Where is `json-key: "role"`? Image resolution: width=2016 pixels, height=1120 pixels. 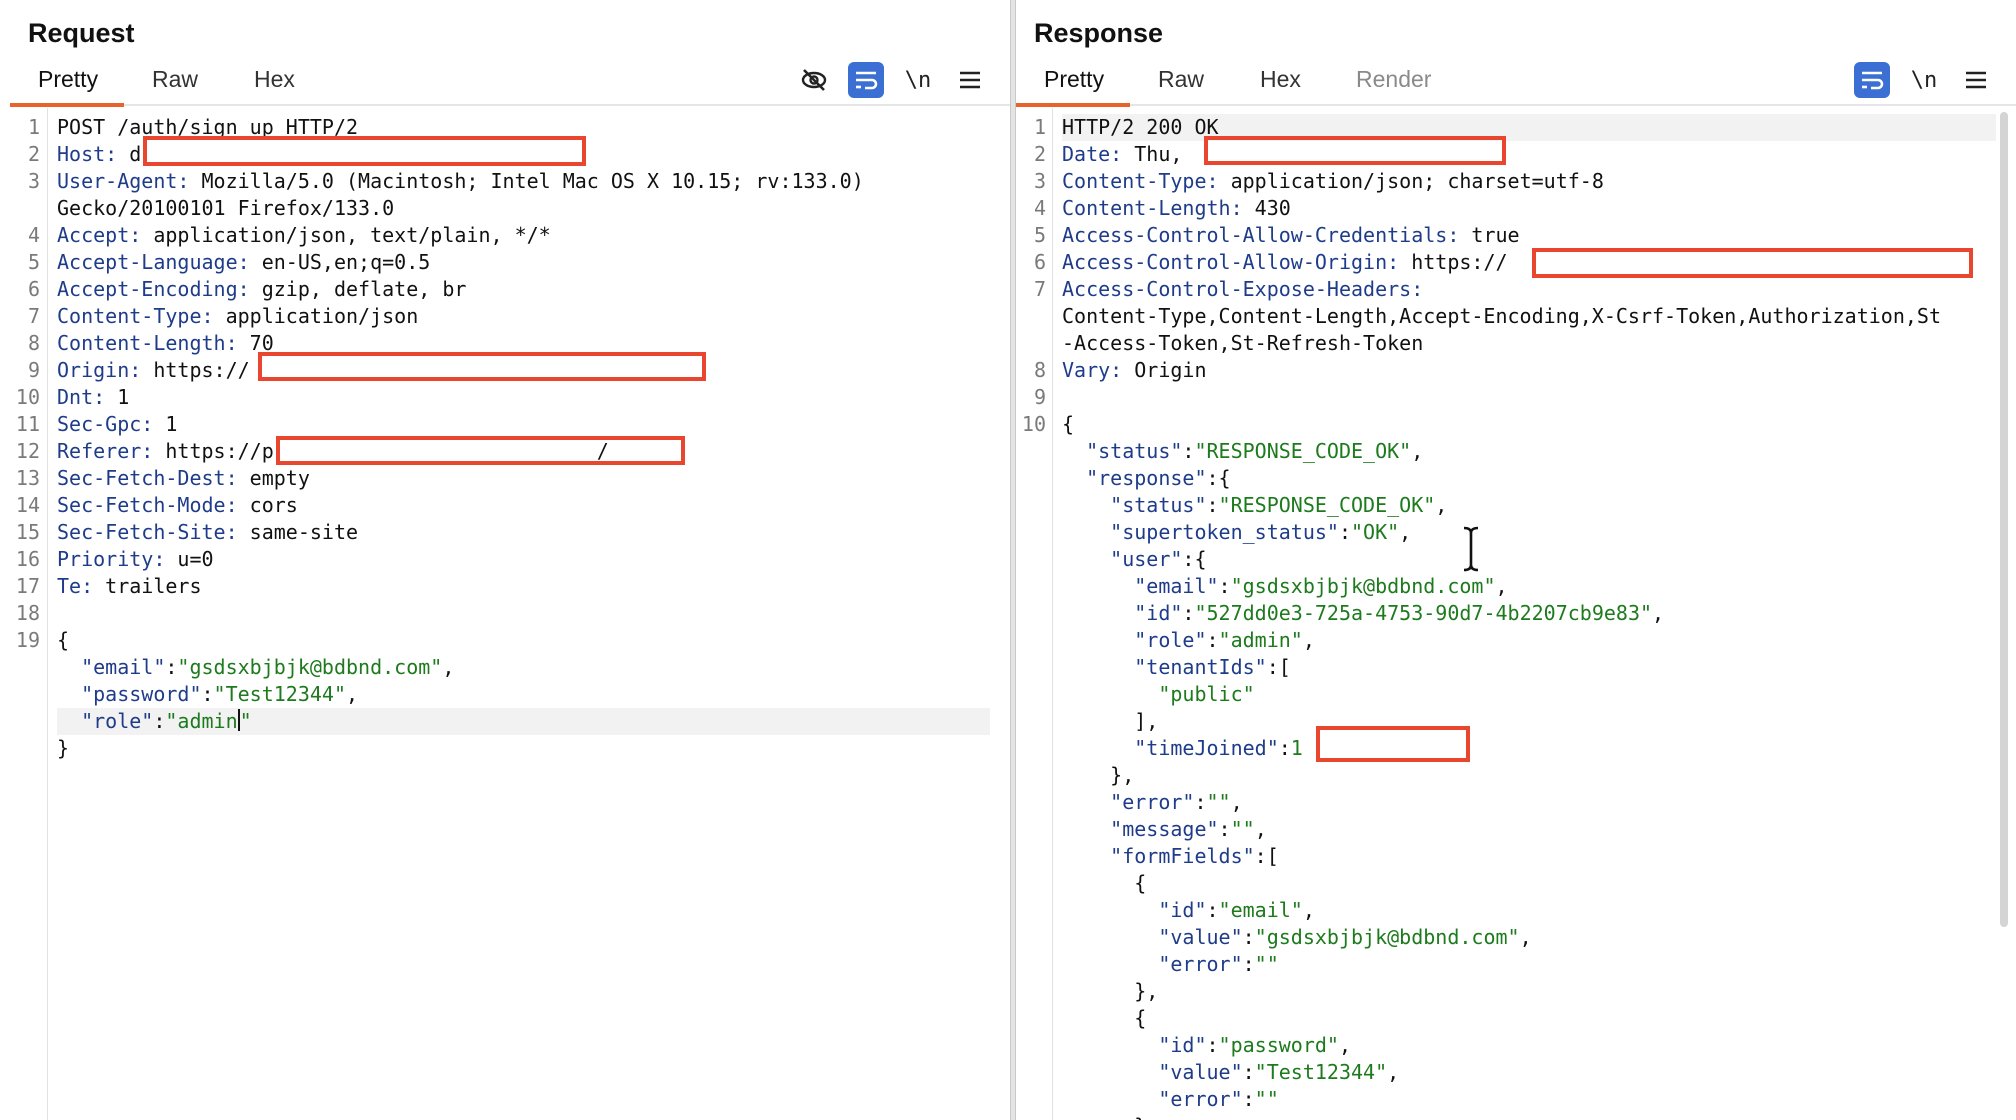
json-key: "role" is located at coordinates (1134, 640).